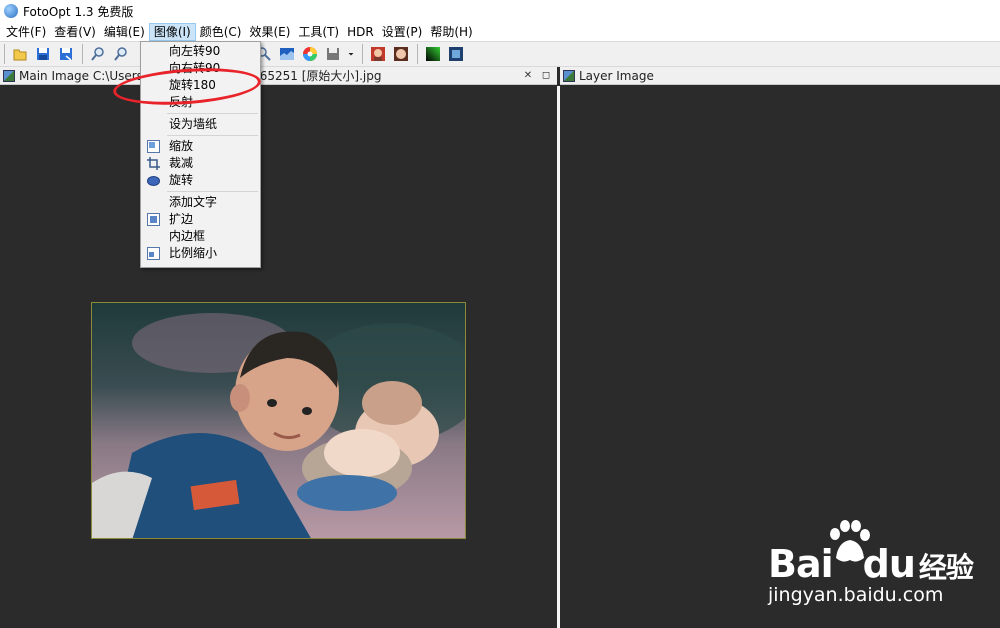 This screenshot has width=1000, height=628. I want to click on menu-hdr: HDR, so click(360, 32).